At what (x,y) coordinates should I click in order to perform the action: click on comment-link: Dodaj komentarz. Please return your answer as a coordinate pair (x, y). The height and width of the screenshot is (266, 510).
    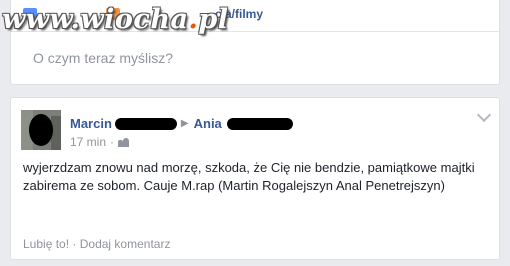
    Looking at the image, I should click on (125, 244).